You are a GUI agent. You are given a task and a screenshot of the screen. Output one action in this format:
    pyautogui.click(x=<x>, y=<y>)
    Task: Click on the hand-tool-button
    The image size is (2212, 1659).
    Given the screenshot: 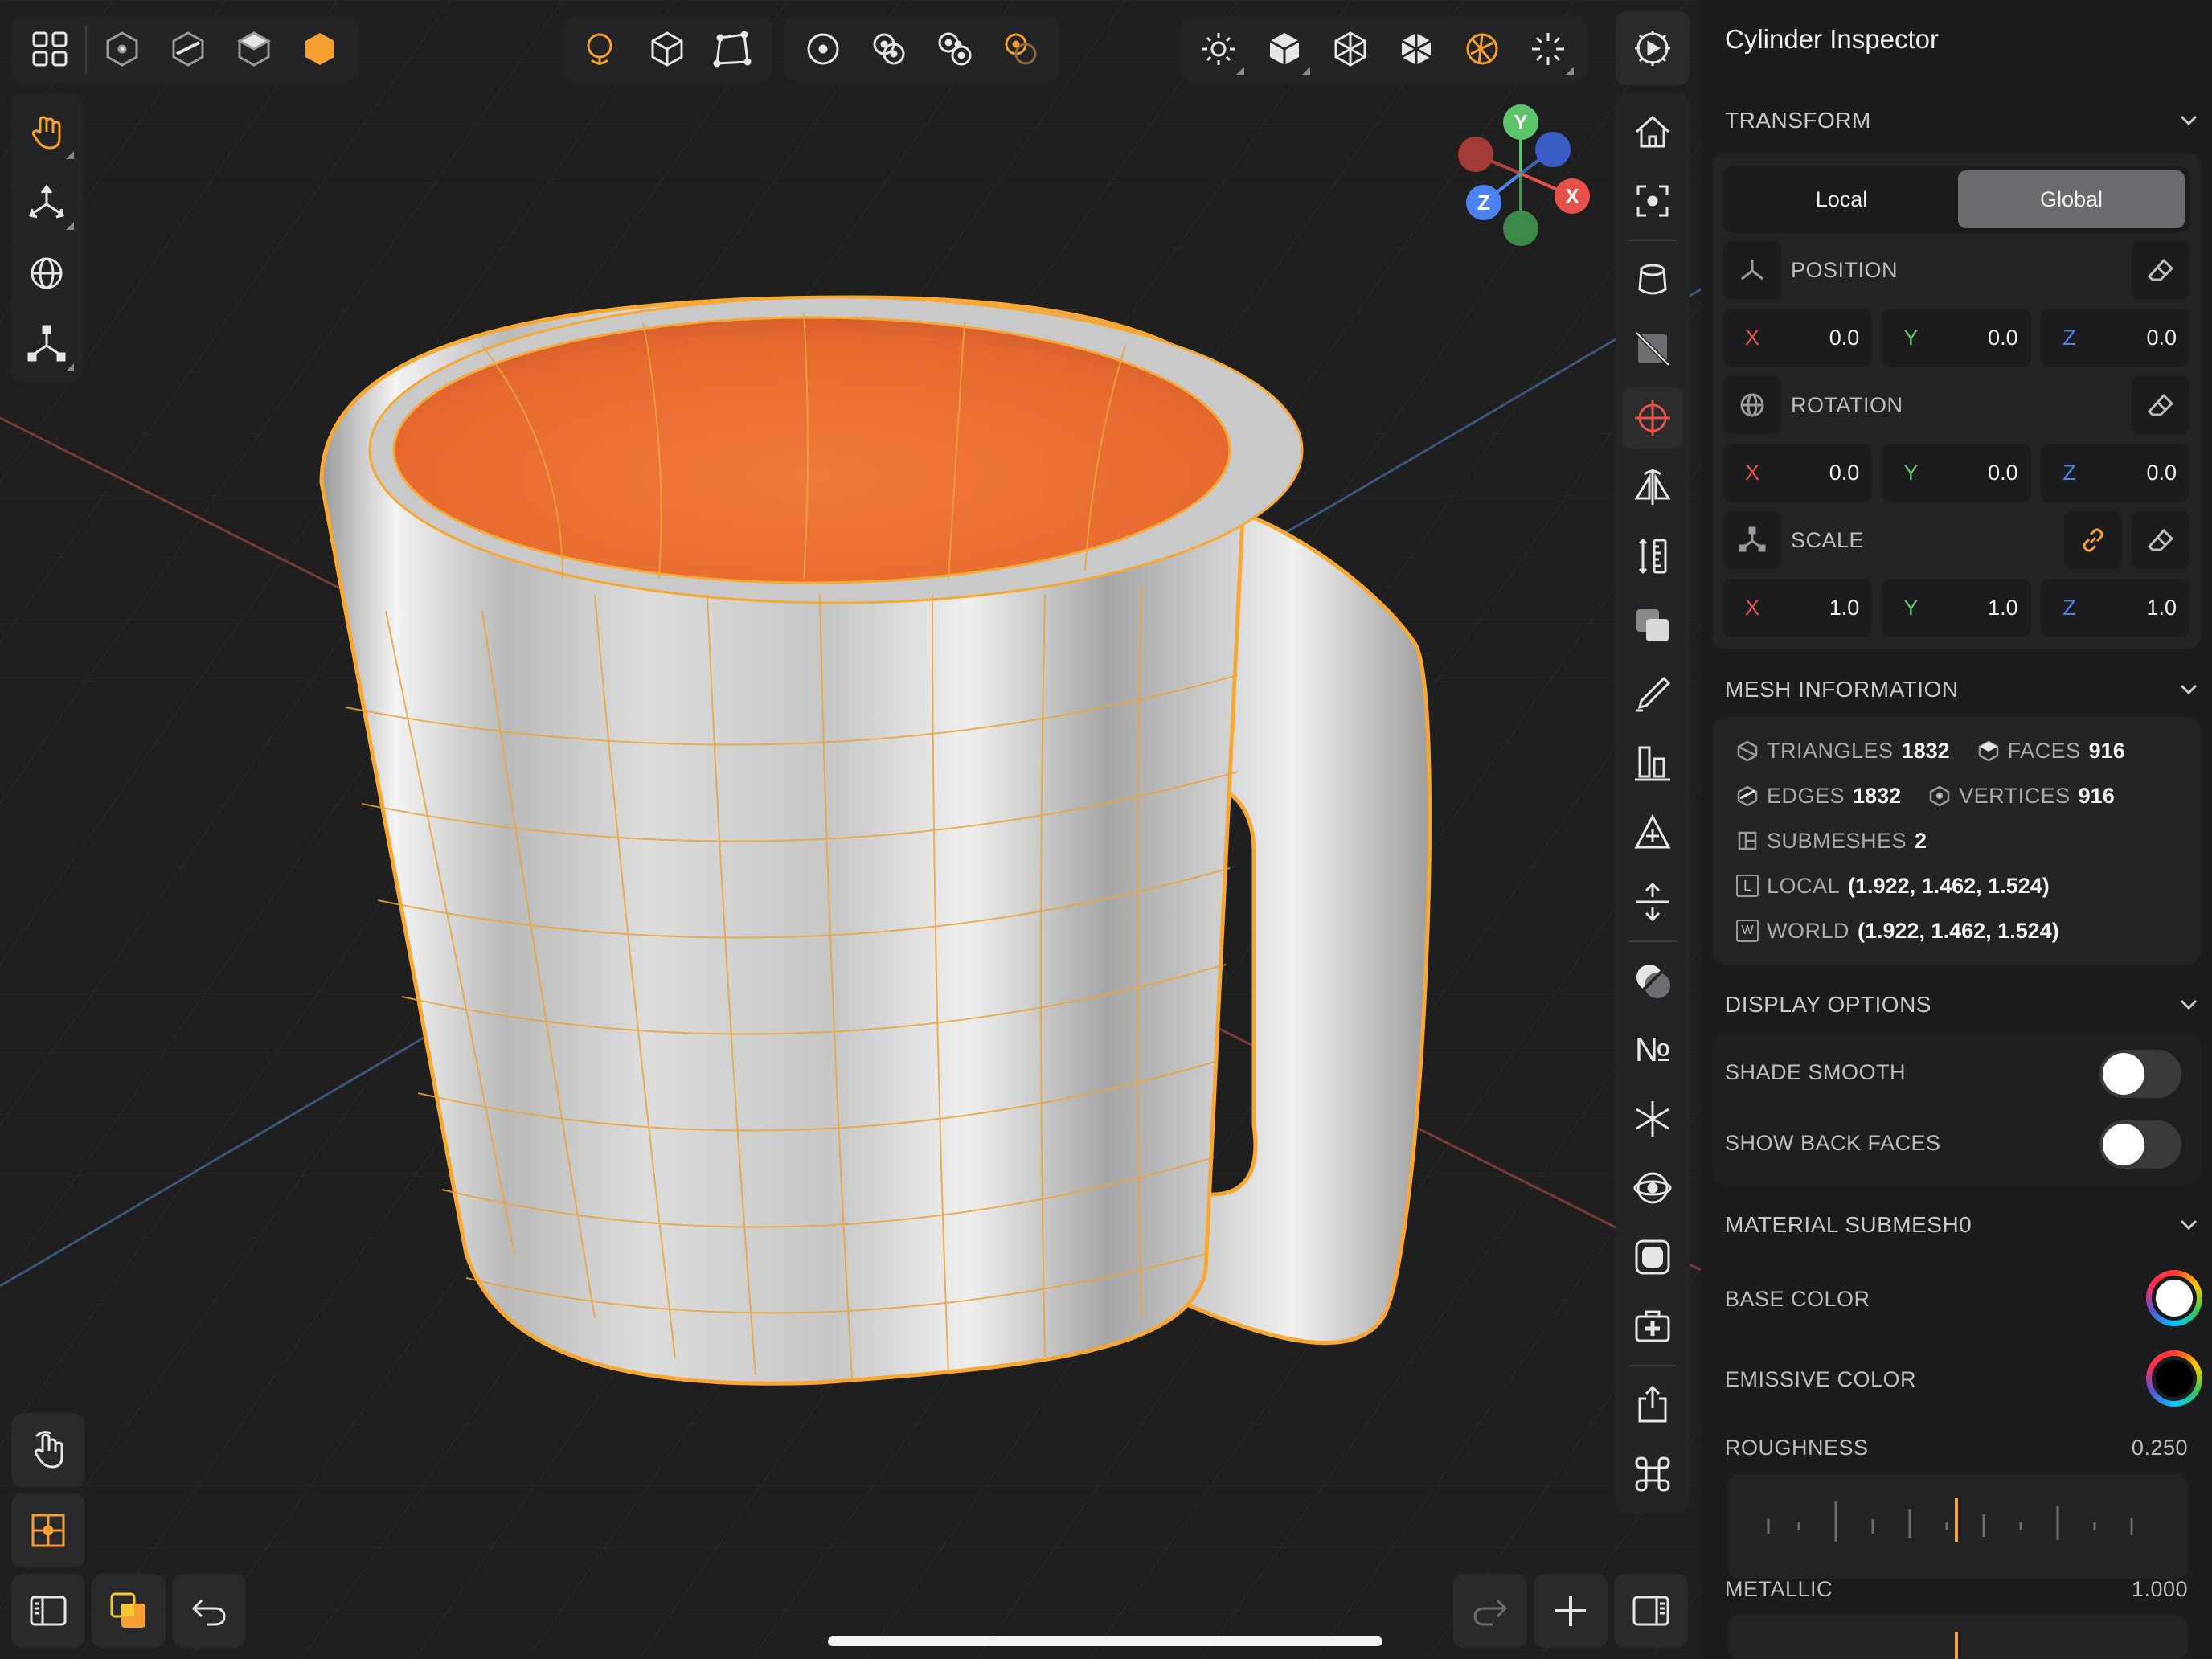 What is the action you would take?
    pyautogui.click(x=46, y=131)
    